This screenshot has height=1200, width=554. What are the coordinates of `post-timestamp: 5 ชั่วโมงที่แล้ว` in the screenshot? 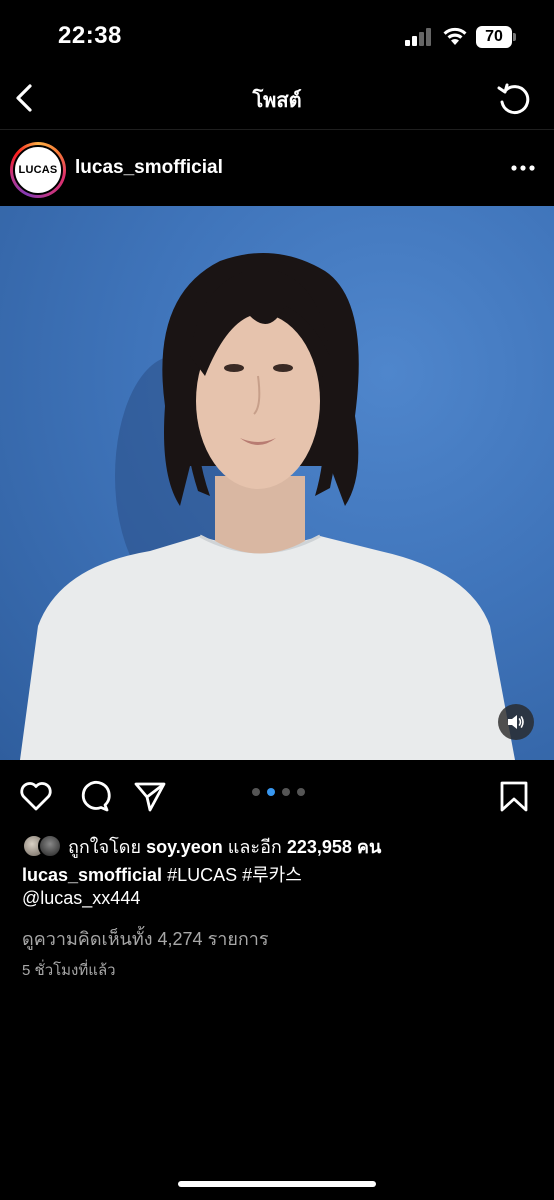 It's located at (69, 970).